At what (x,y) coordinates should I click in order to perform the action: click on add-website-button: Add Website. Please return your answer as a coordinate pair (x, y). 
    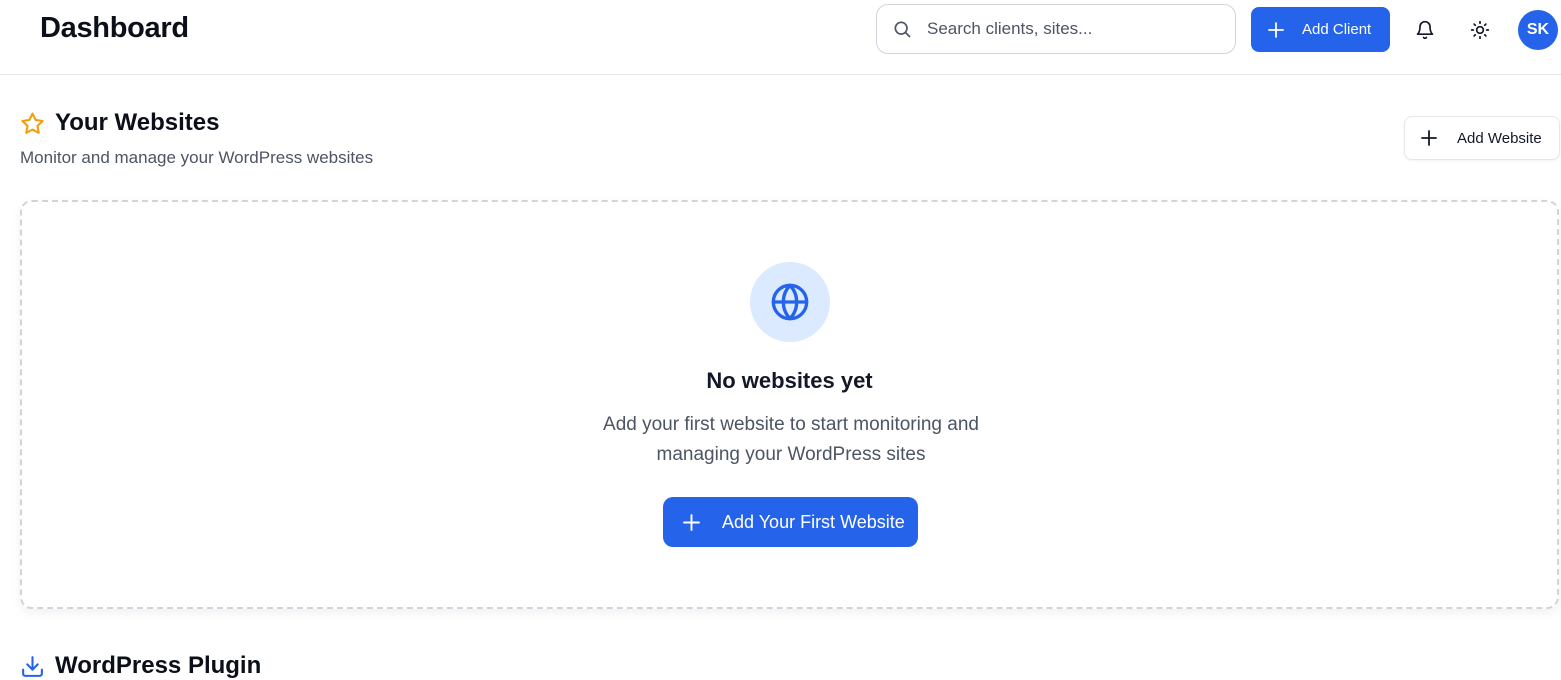
    Looking at the image, I should click on (1482, 138).